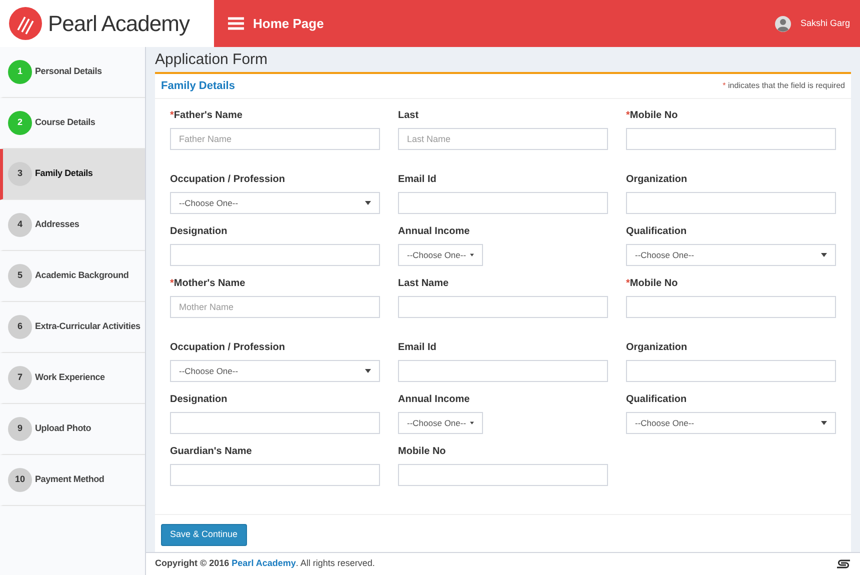 This screenshot has height=575, width=860. Describe the element at coordinates (72, 225) in the screenshot. I see `sidebar-item: 4 Addresses` at that location.